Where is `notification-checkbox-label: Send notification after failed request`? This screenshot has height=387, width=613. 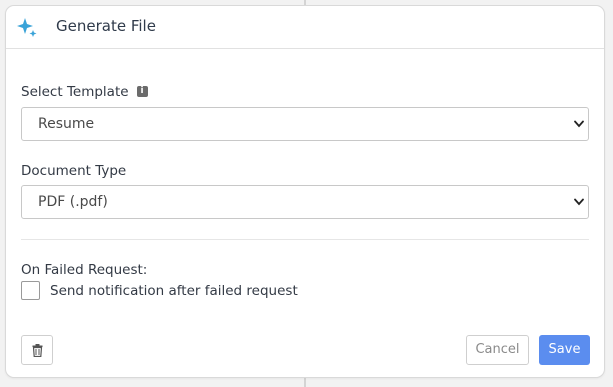 notification-checkbox-label: Send notification after failed request is located at coordinates (174, 291).